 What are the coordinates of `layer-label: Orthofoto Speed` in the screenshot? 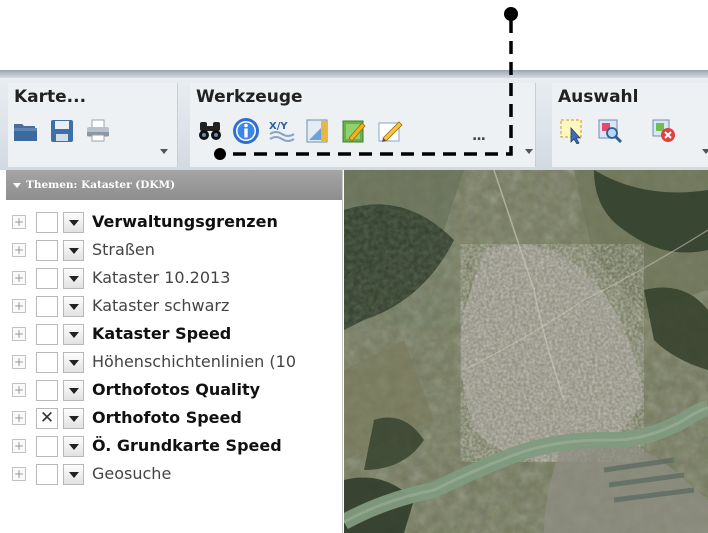 It's located at (167, 417).